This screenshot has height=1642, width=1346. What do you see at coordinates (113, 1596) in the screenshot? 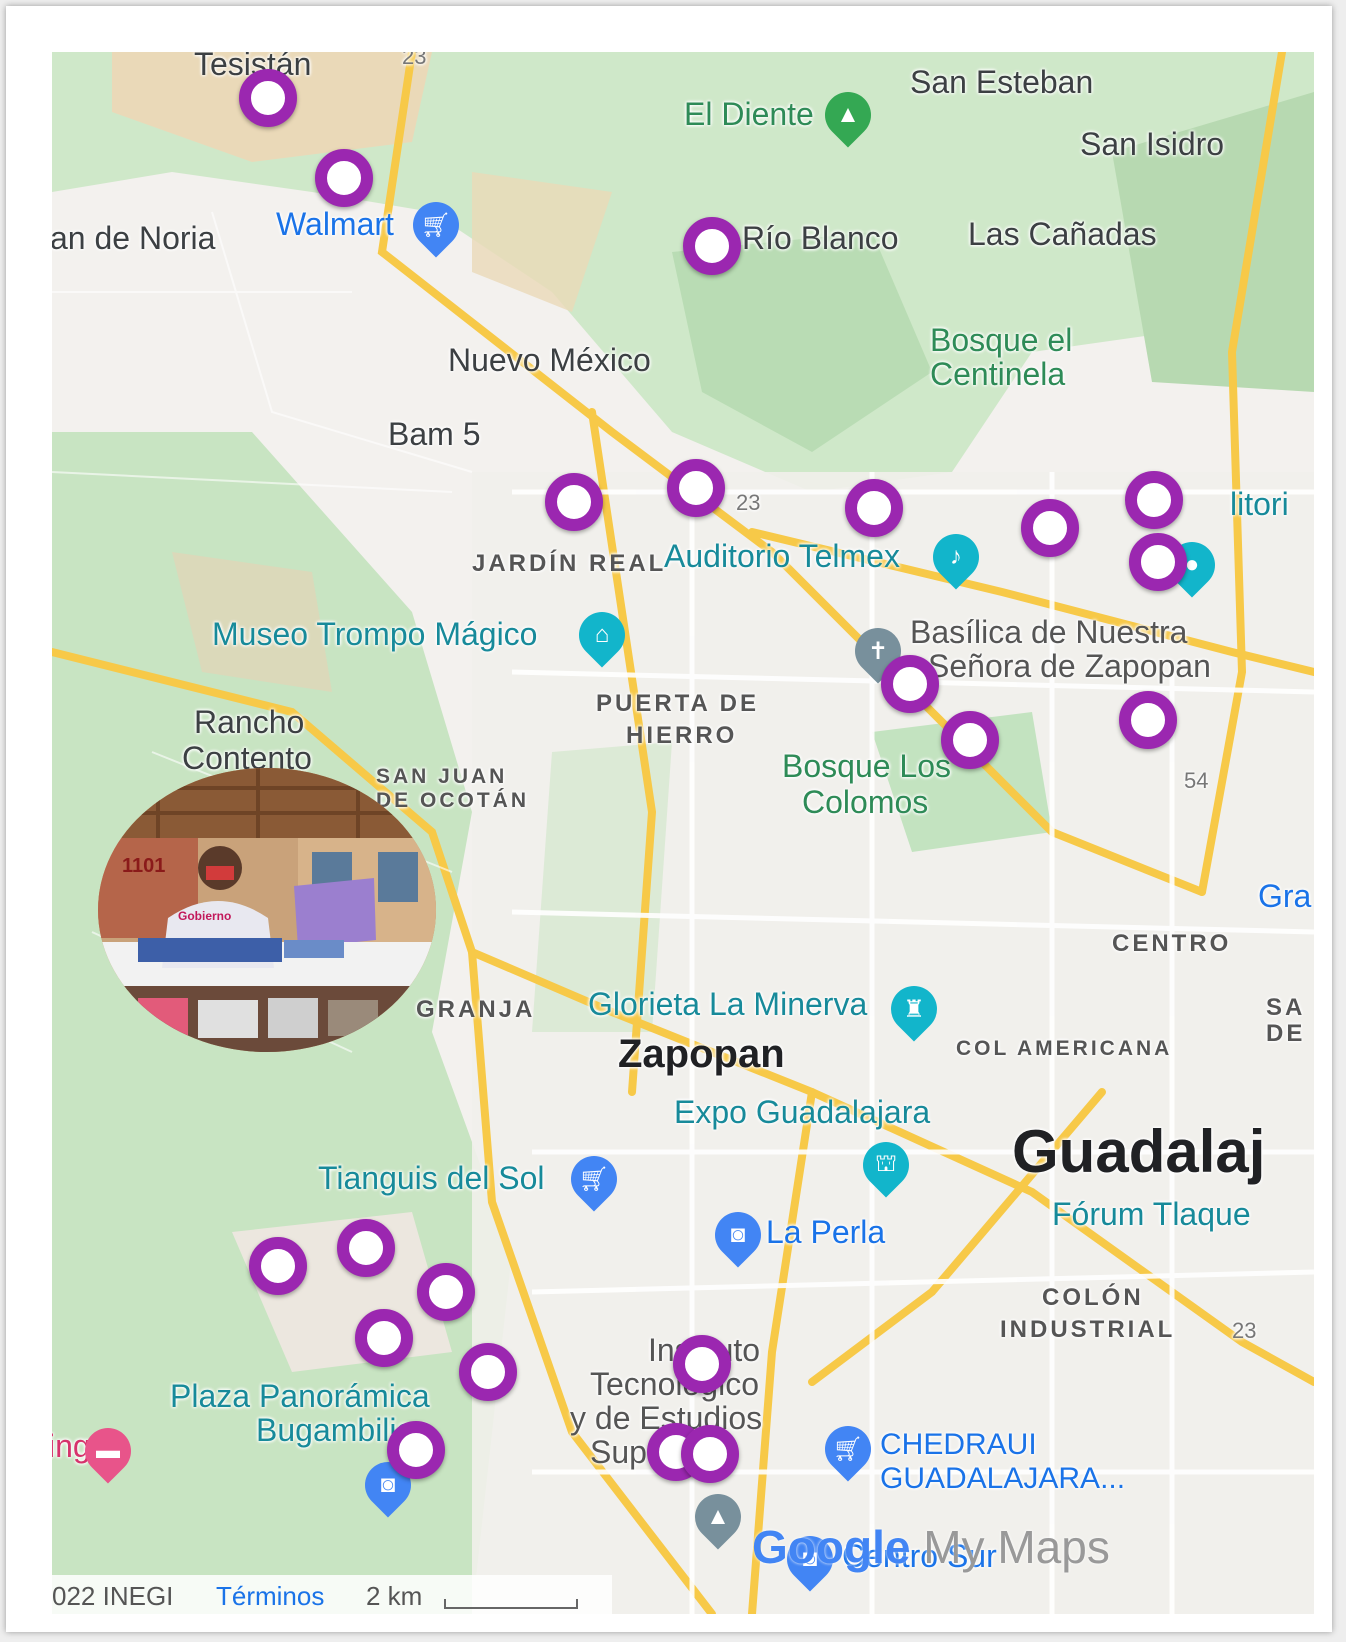
I see `copyright-text: 022 INEGI` at bounding box center [113, 1596].